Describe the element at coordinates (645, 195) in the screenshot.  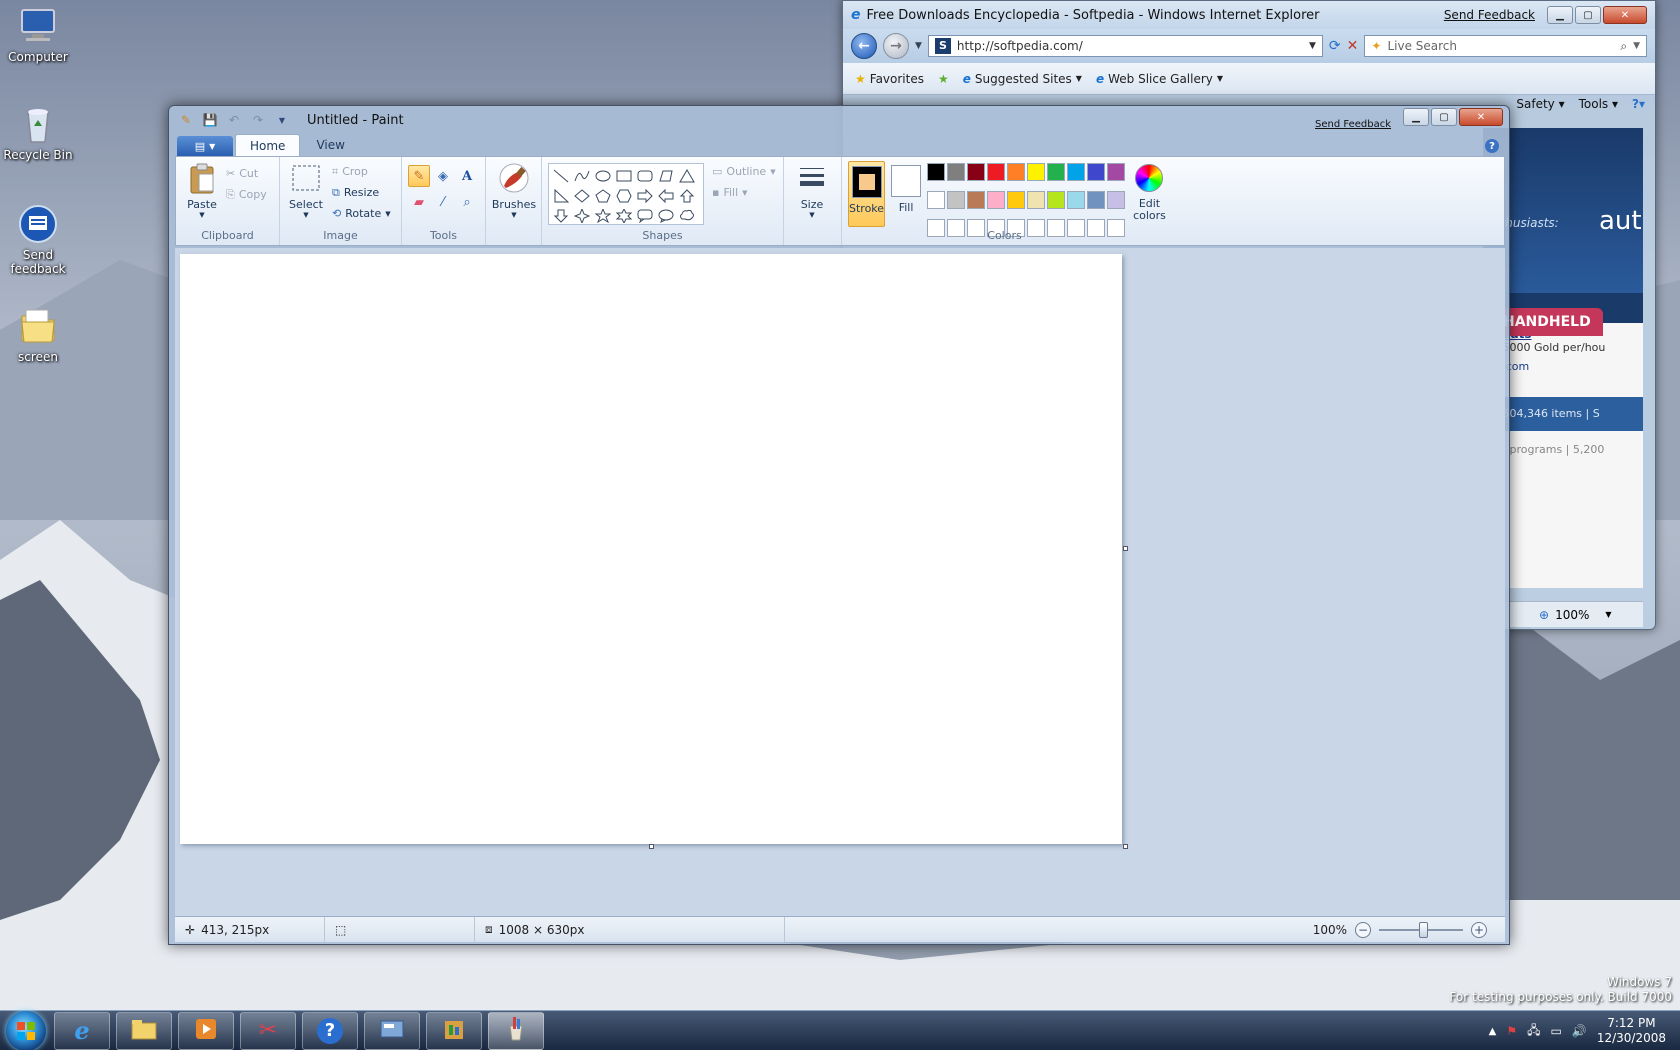
I see `right-arrow-shape-icon` at that location.